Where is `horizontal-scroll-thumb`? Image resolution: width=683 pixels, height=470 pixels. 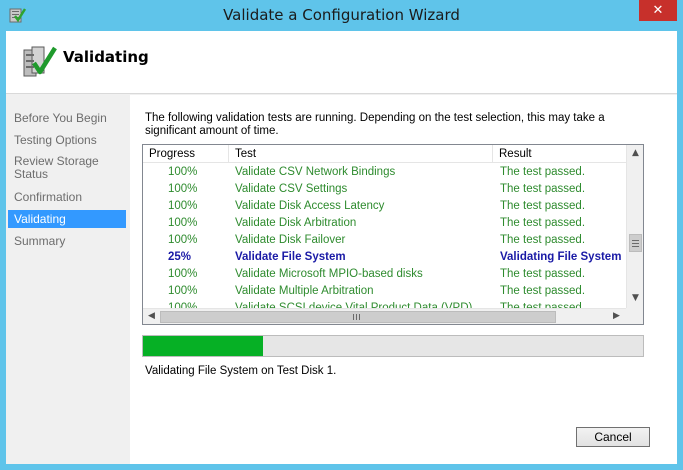 horizontal-scroll-thumb is located at coordinates (358, 317).